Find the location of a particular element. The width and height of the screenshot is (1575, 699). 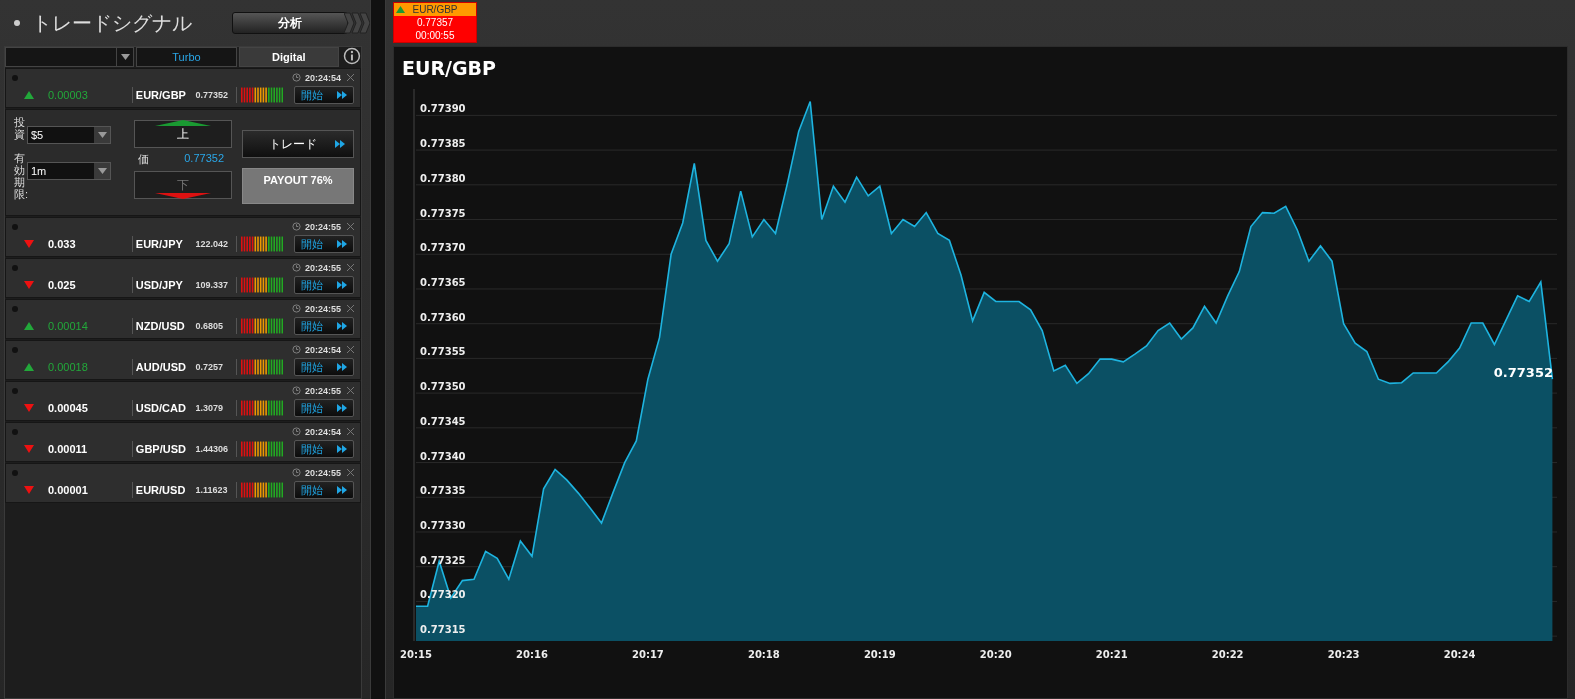

x-axis-label: 20:22 is located at coordinates (1227, 654).